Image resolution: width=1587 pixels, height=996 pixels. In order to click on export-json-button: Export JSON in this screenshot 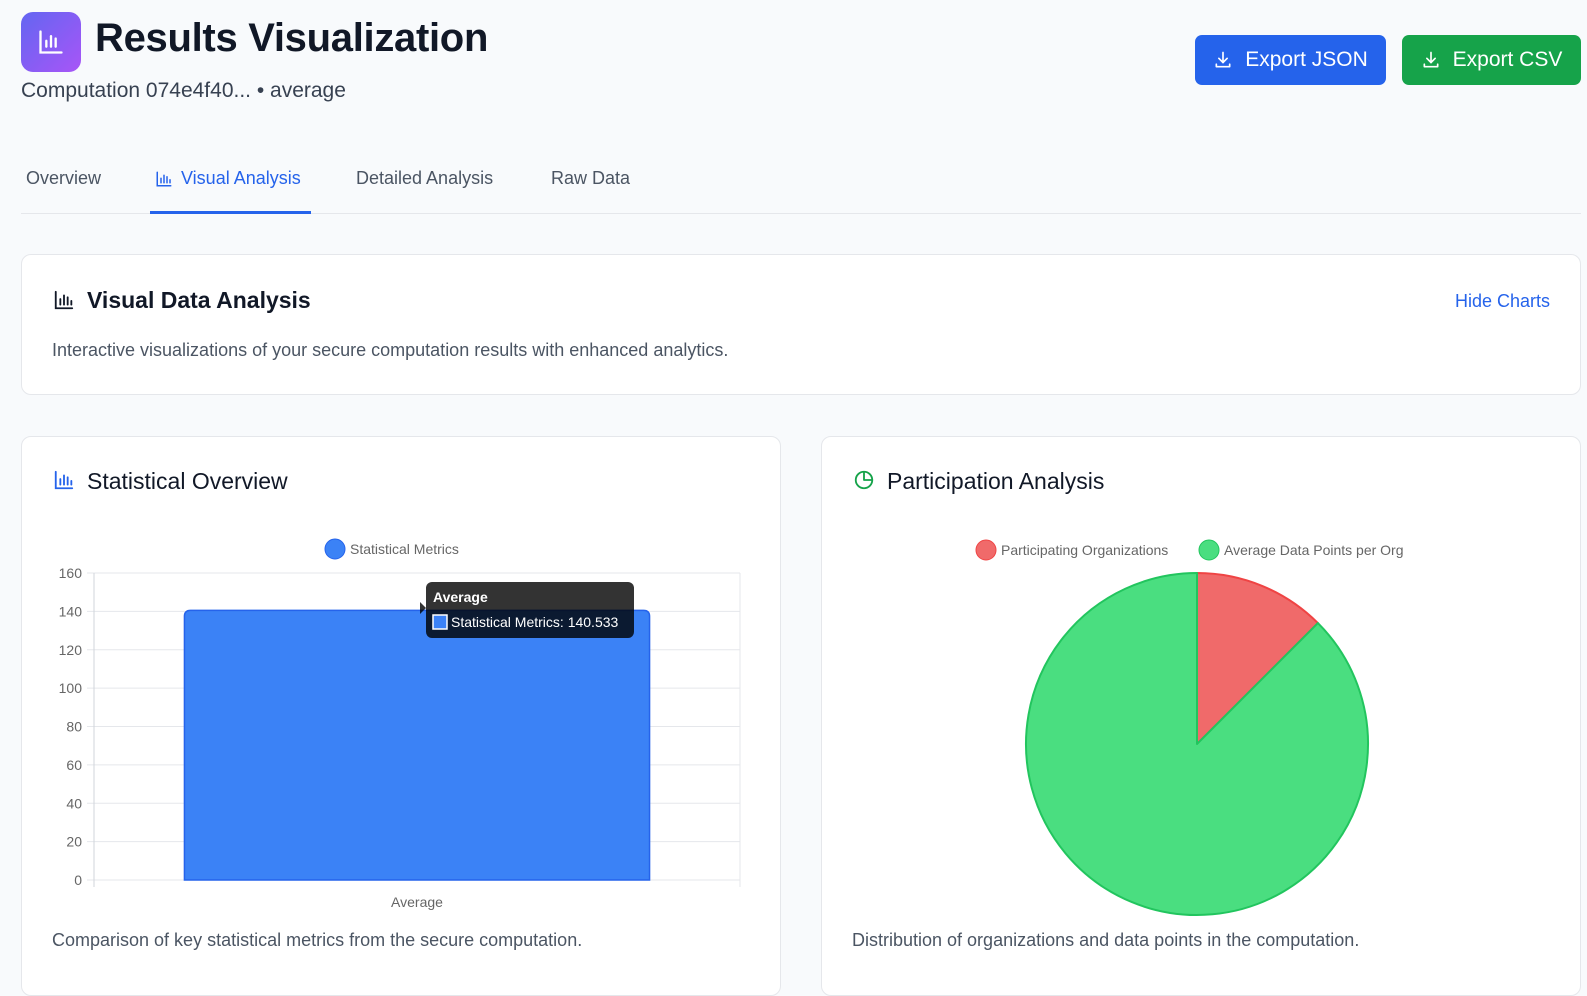, I will do `click(1290, 60)`.